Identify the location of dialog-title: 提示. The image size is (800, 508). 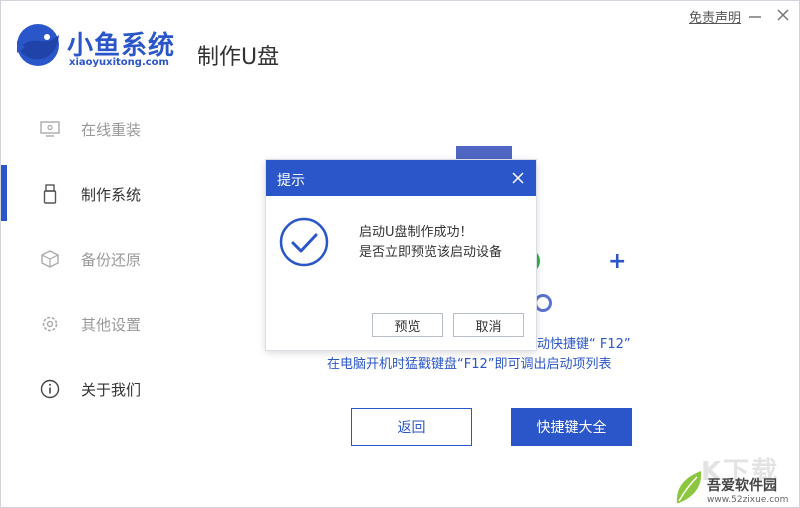
(291, 181).